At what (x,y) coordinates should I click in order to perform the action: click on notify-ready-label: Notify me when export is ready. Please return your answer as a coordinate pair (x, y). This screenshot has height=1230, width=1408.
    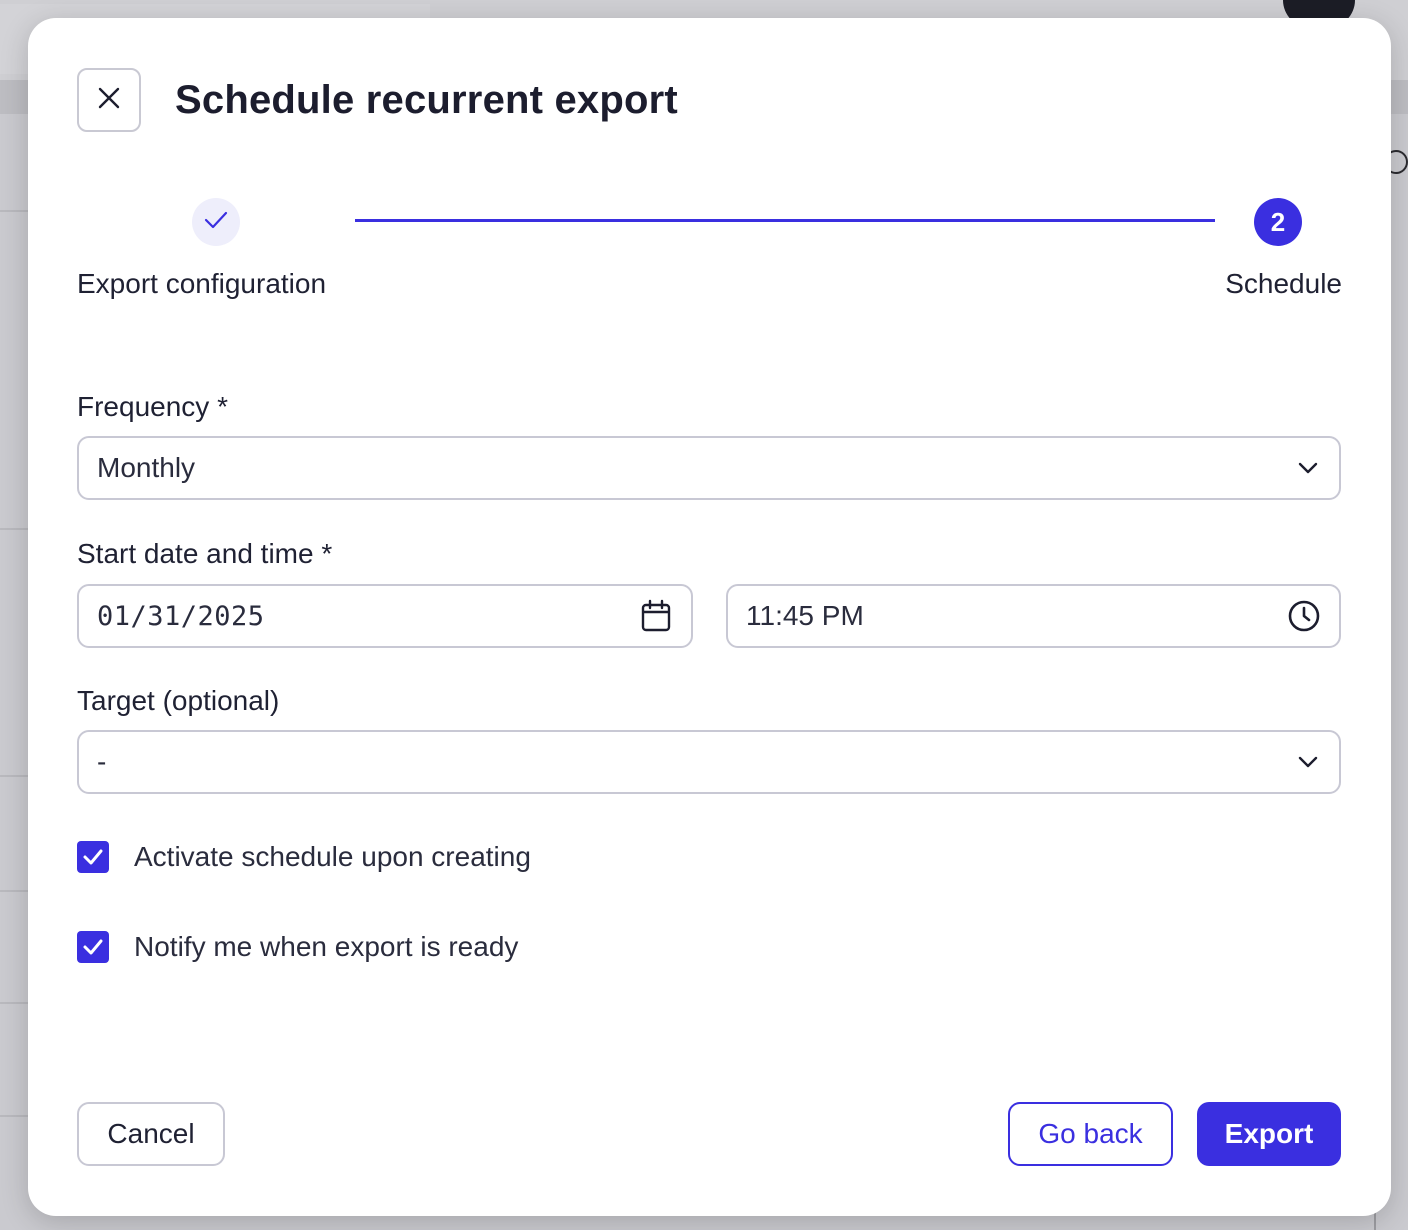
    Looking at the image, I should click on (326, 946).